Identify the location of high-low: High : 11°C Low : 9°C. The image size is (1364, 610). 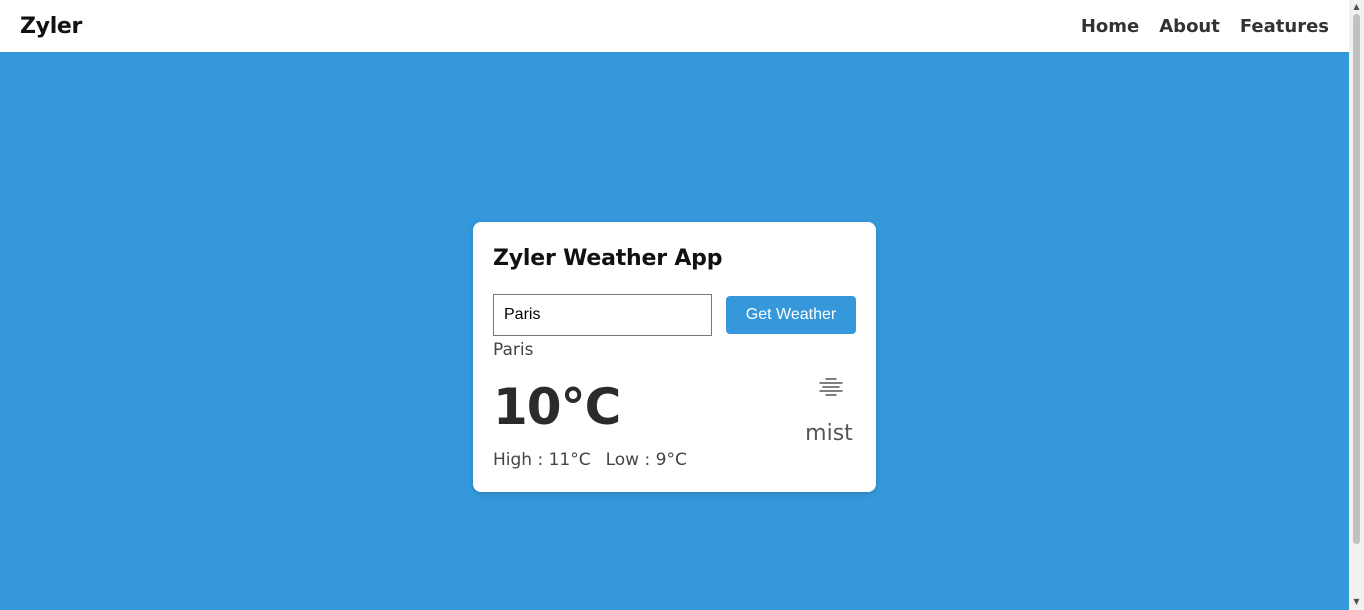
(590, 460).